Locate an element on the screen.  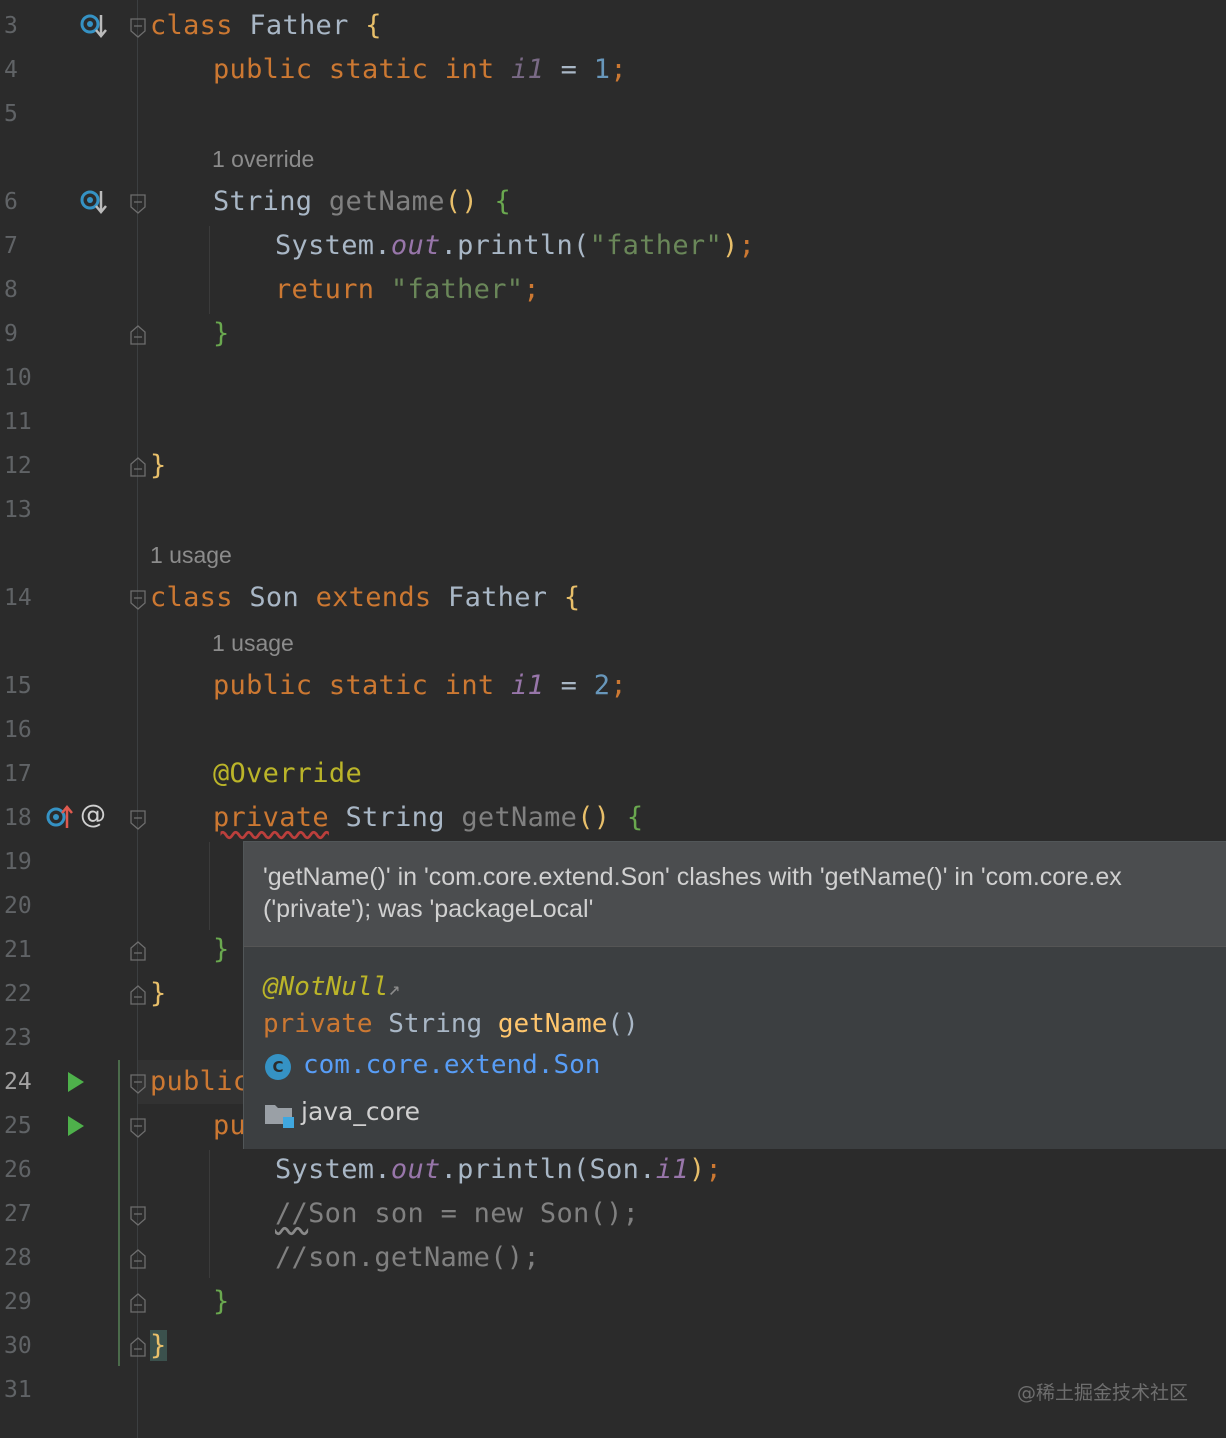
code-line: 17 @Override is located at coordinates (613, 774).